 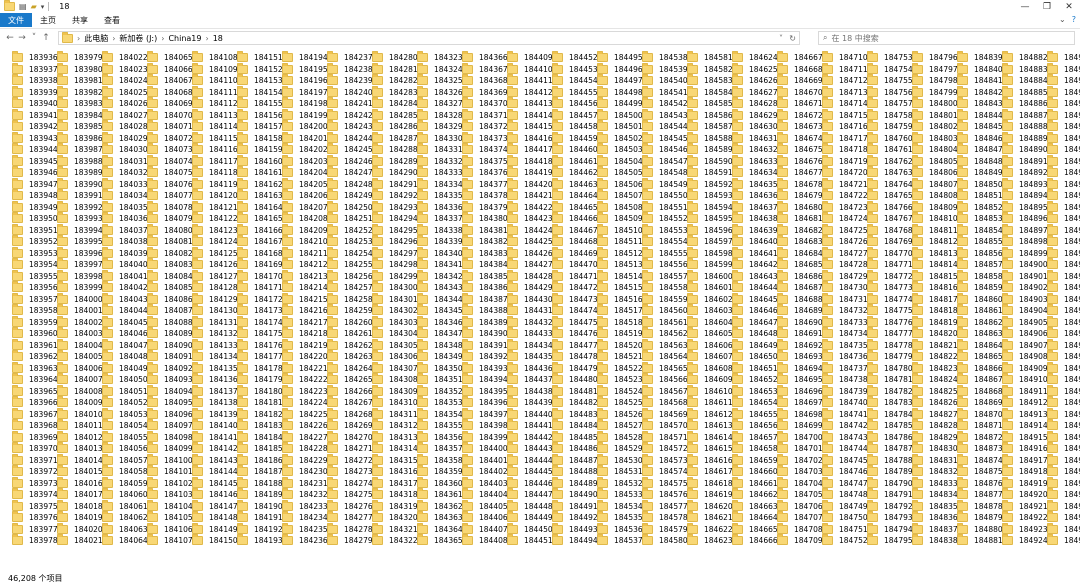 What do you see at coordinates (530, 448) in the screenshot?
I see `folder-item: 184443` at bounding box center [530, 448].